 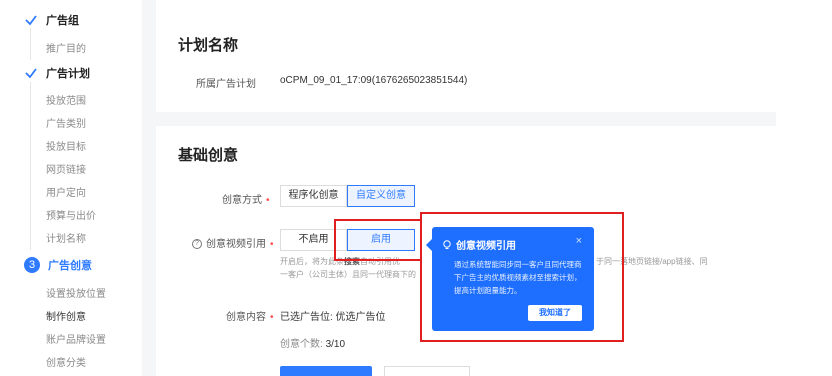 I want to click on creative-mode-label-text: 创意方式, so click(x=242, y=200).